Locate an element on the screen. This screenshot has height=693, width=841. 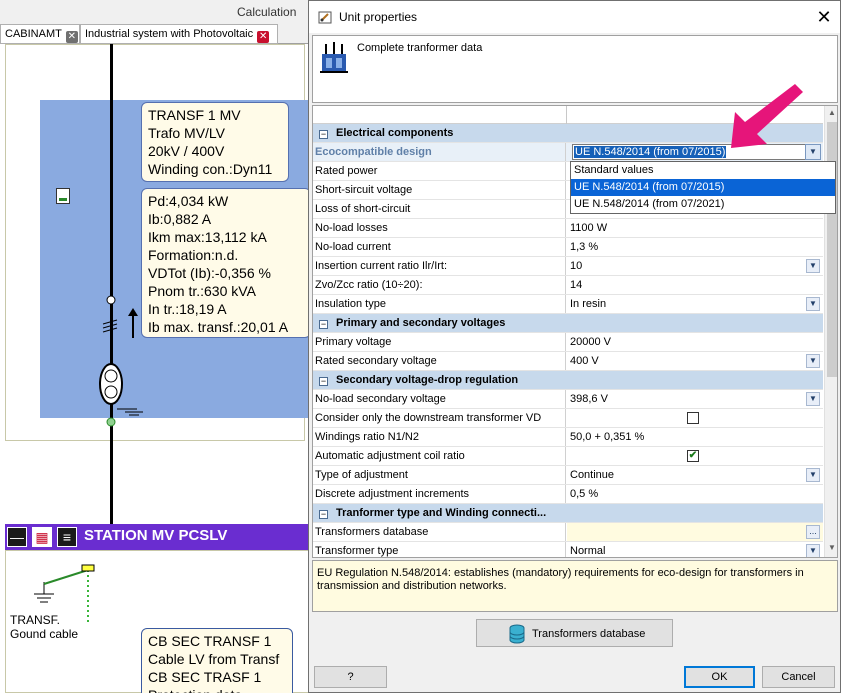
checkbox-unchecked is located at coordinates (693, 418).